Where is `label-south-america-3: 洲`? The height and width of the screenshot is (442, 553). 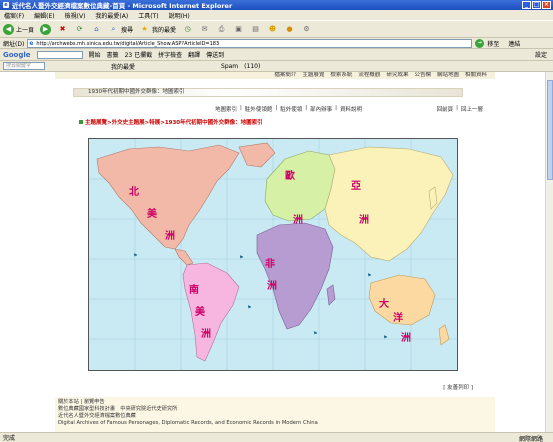
label-south-america-3: 洲 is located at coordinates (206, 334).